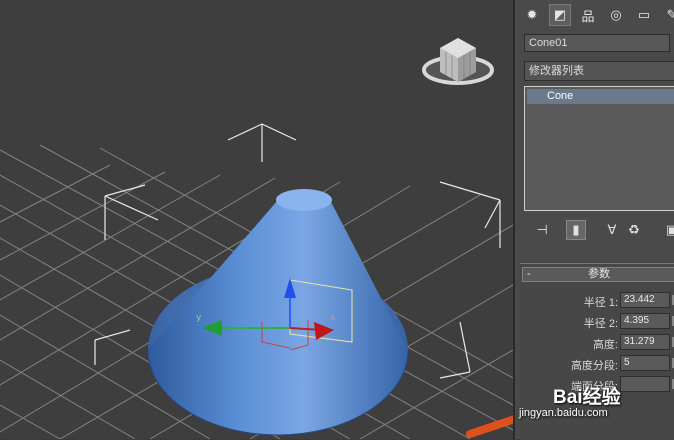 Image resolution: width=674 pixels, height=440 pixels. I want to click on stack-item-cone: Cone, so click(600, 96).